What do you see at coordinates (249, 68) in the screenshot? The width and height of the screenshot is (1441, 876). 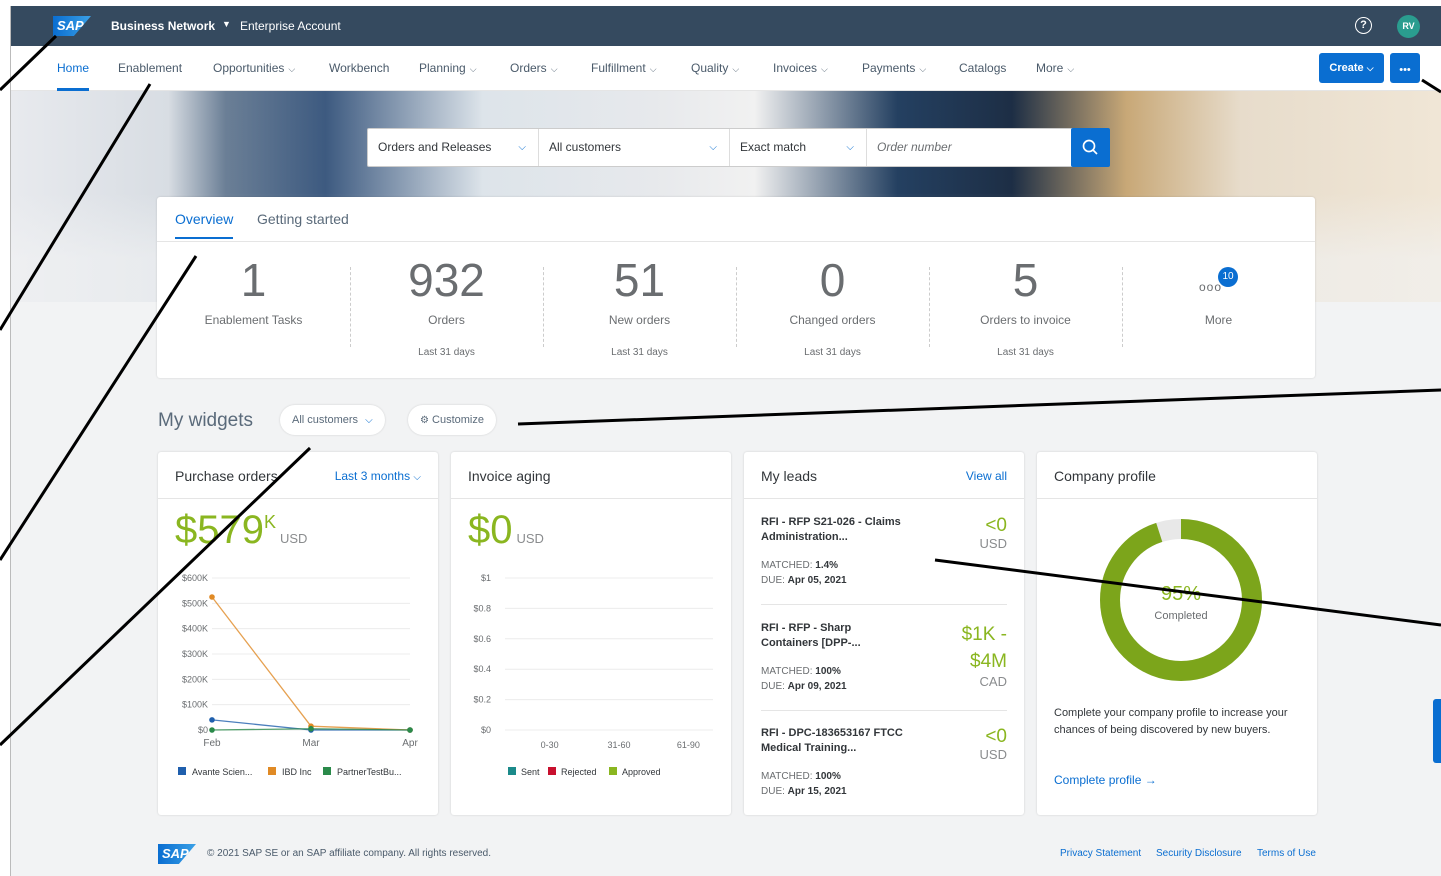 I see `nav-label: Opportunities` at bounding box center [249, 68].